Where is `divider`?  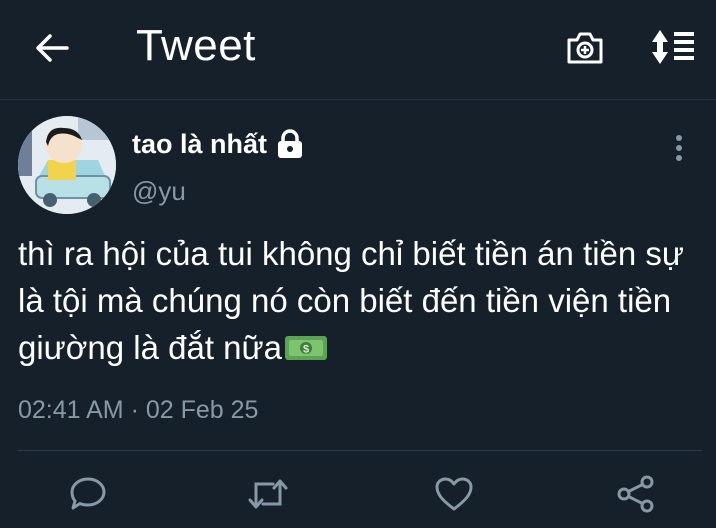
divider is located at coordinates (360, 450).